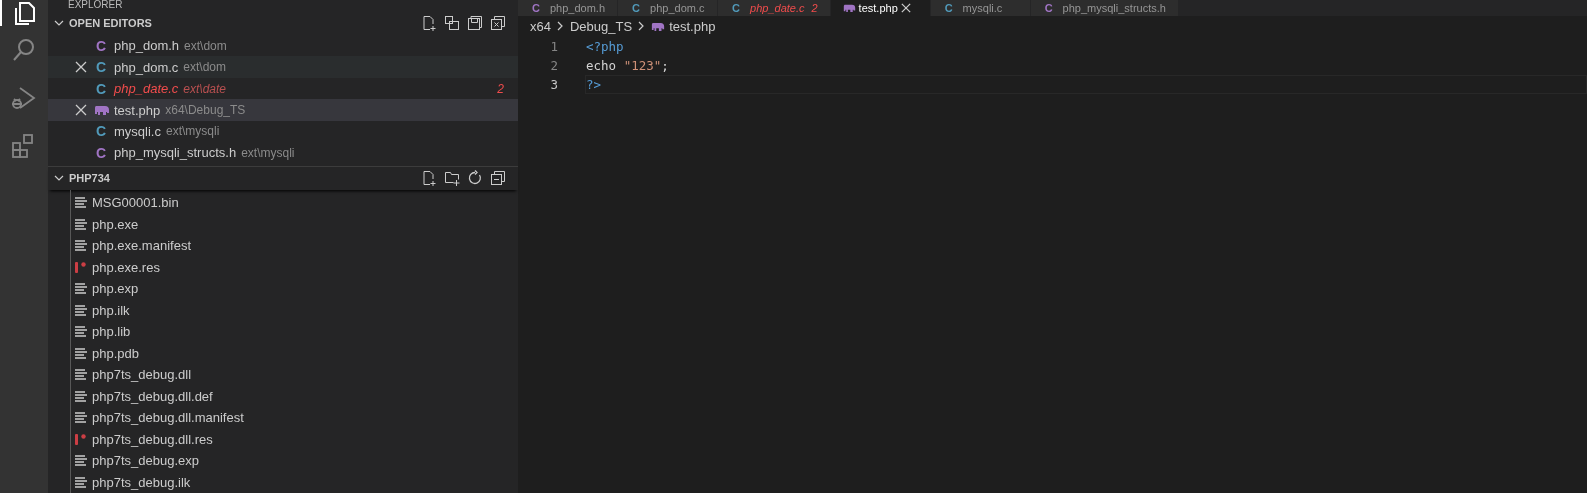 Image resolution: width=1587 pixels, height=493 pixels. What do you see at coordinates (102, 110) in the screenshot?
I see `elephant-icon` at bounding box center [102, 110].